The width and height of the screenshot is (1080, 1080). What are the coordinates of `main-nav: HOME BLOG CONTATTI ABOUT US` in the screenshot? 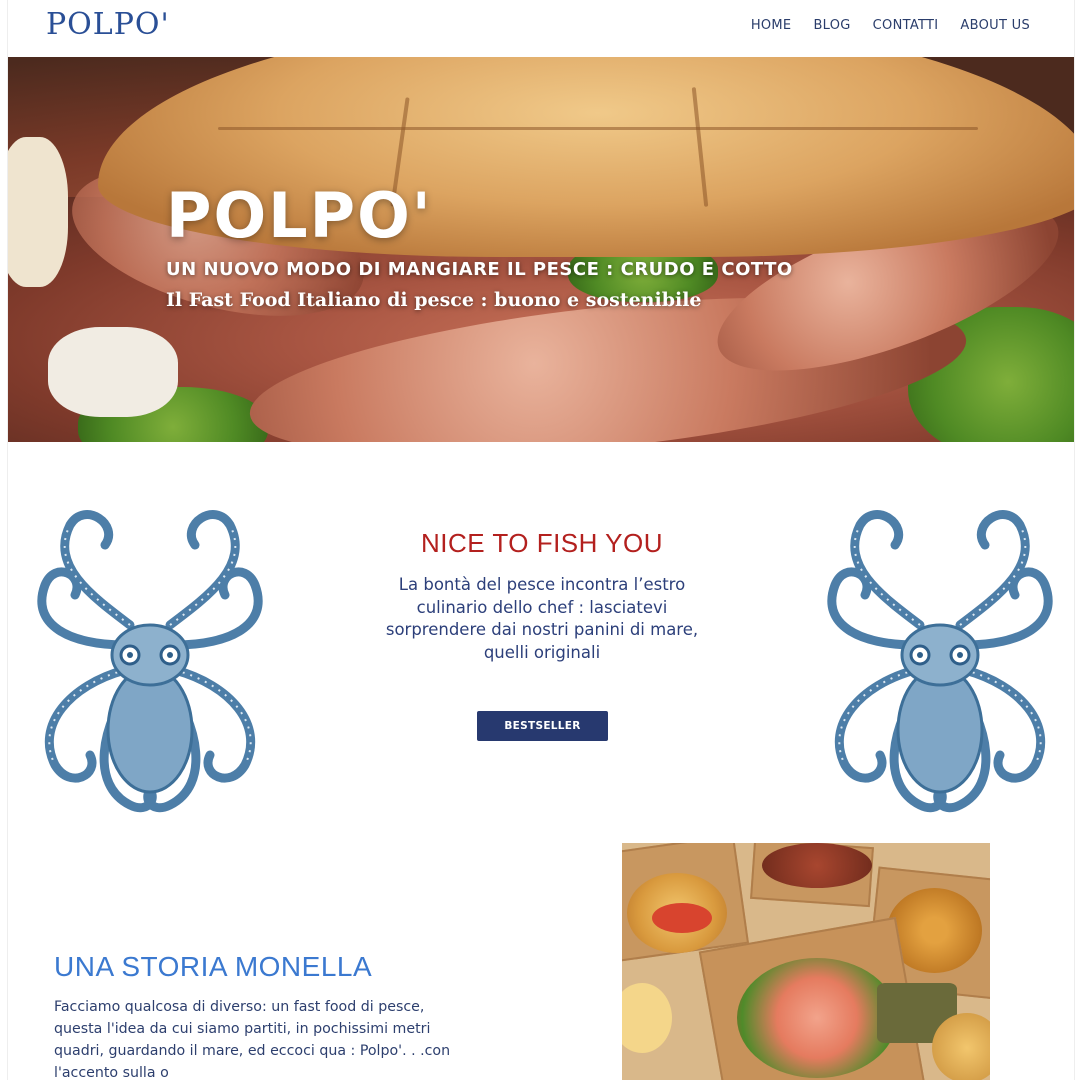 It's located at (890, 25).